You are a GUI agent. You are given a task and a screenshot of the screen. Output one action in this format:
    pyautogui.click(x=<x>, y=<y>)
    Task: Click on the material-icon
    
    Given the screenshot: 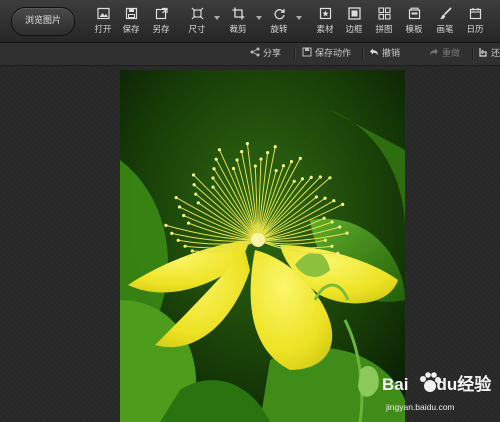 What is the action you would take?
    pyautogui.click(x=325, y=13)
    